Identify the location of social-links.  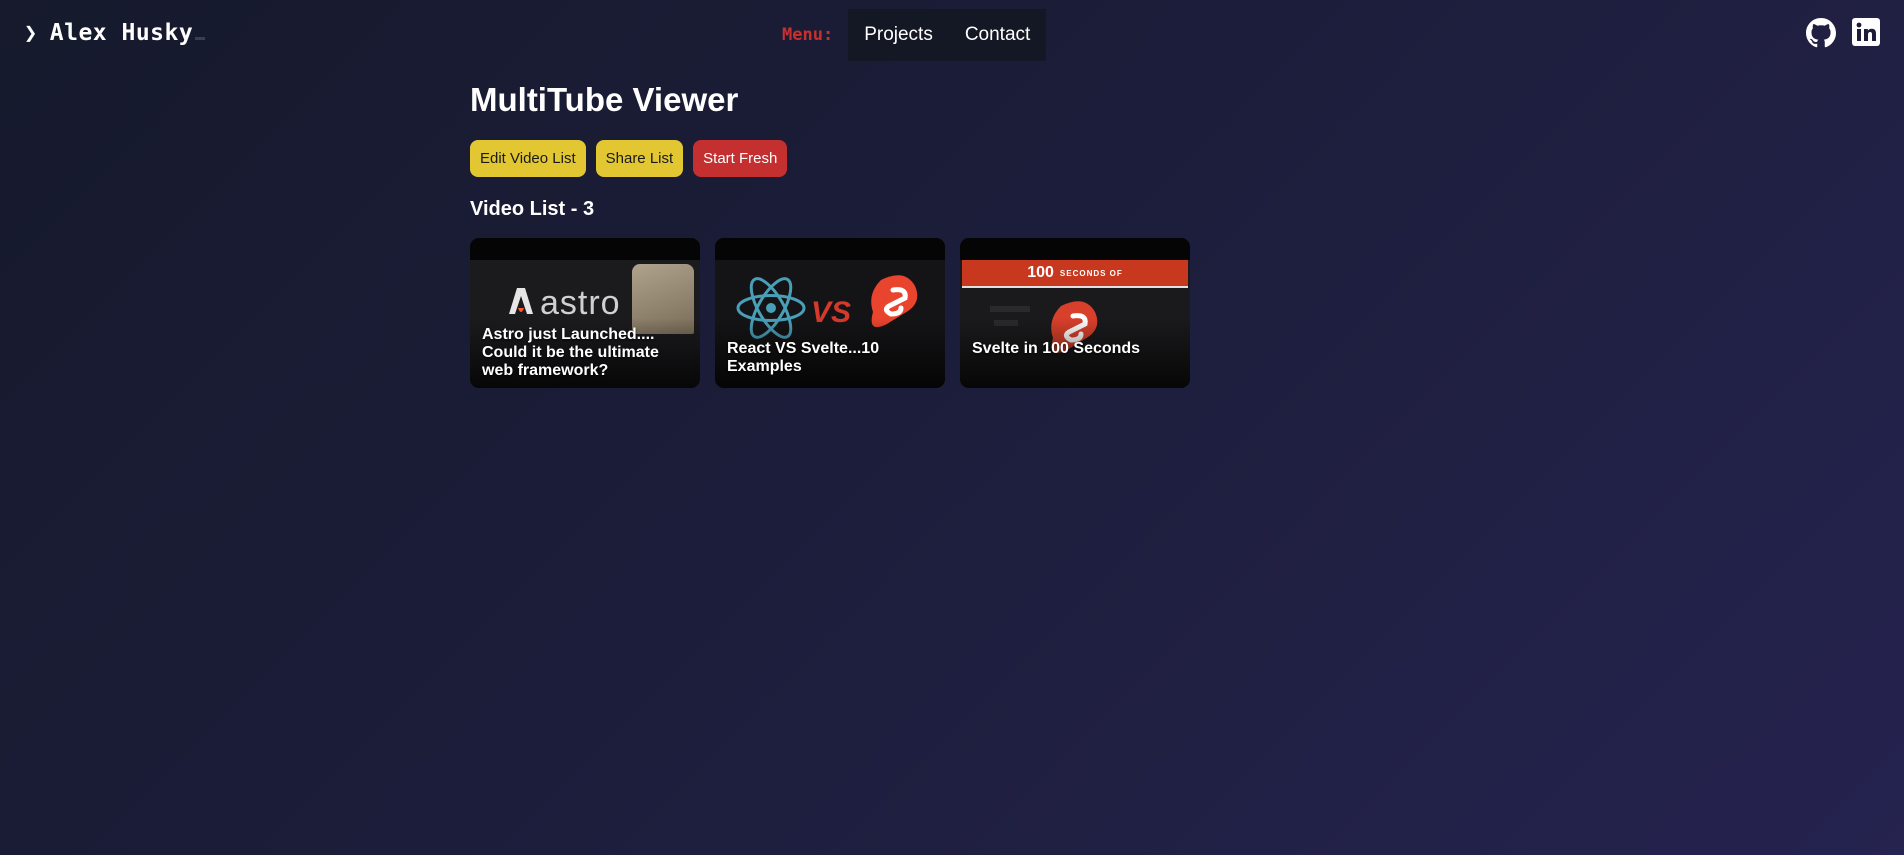
(1843, 33).